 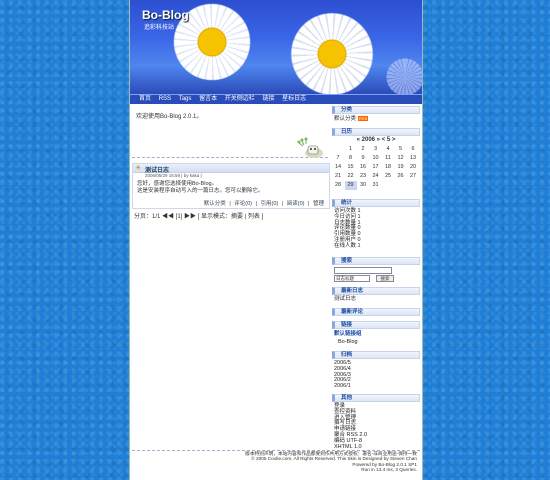 What do you see at coordinates (376, 312) in the screenshot?
I see `sidebar-head-latest-comments: 最新评论` at bounding box center [376, 312].